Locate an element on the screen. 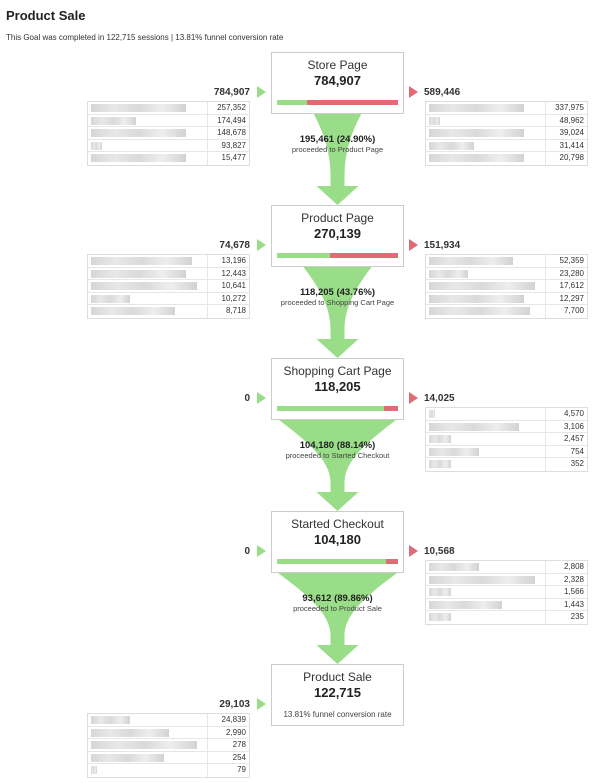 The width and height of the screenshot is (598, 783). proceed-flow-label: 93,612 (89.86%) proceeded to Product Sale is located at coordinates (337, 603).